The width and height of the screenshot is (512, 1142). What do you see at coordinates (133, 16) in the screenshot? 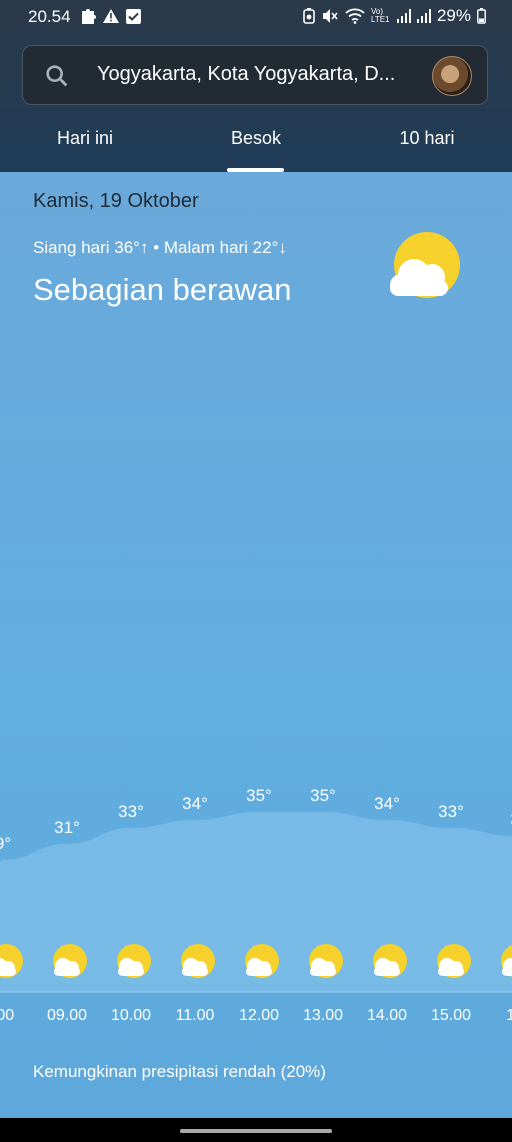
I see `check-icon` at bounding box center [133, 16].